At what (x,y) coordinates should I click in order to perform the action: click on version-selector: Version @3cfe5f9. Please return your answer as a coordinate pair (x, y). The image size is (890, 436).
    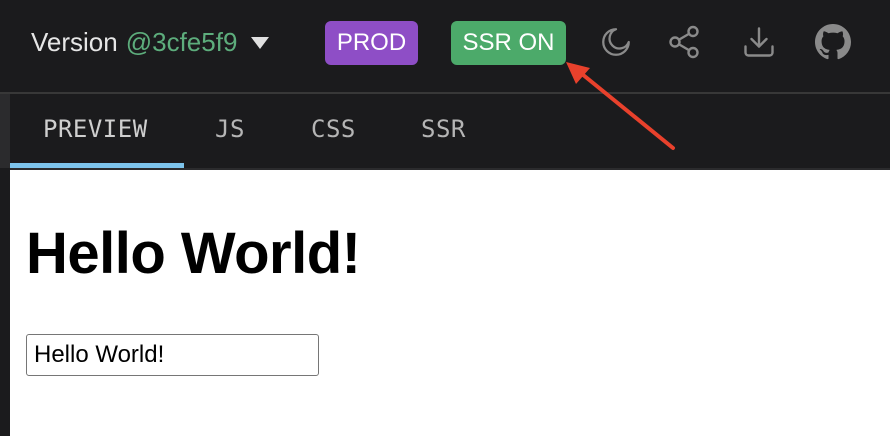
    Looking at the image, I should click on (150, 42).